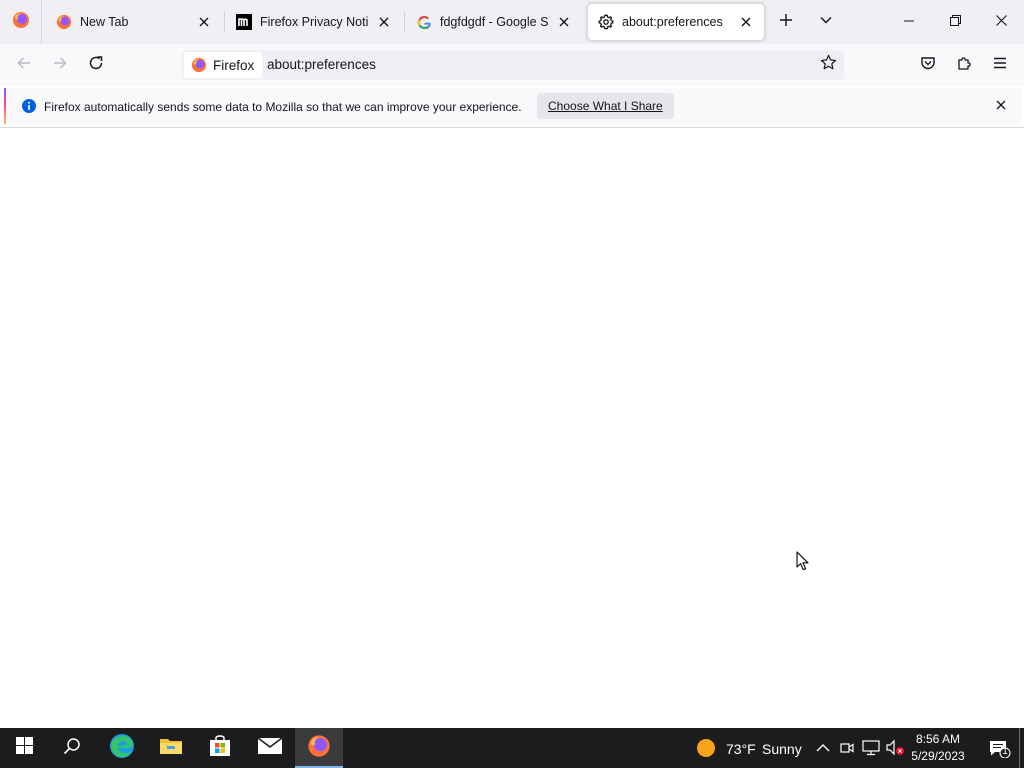  I want to click on tab-title: Firefox Privacy Notice —, so click(314, 22).